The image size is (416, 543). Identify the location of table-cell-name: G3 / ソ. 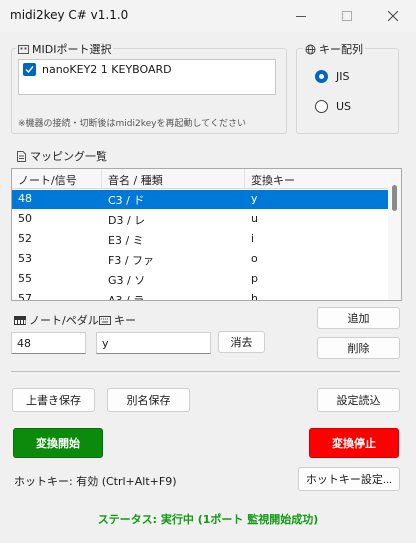
(127, 280).